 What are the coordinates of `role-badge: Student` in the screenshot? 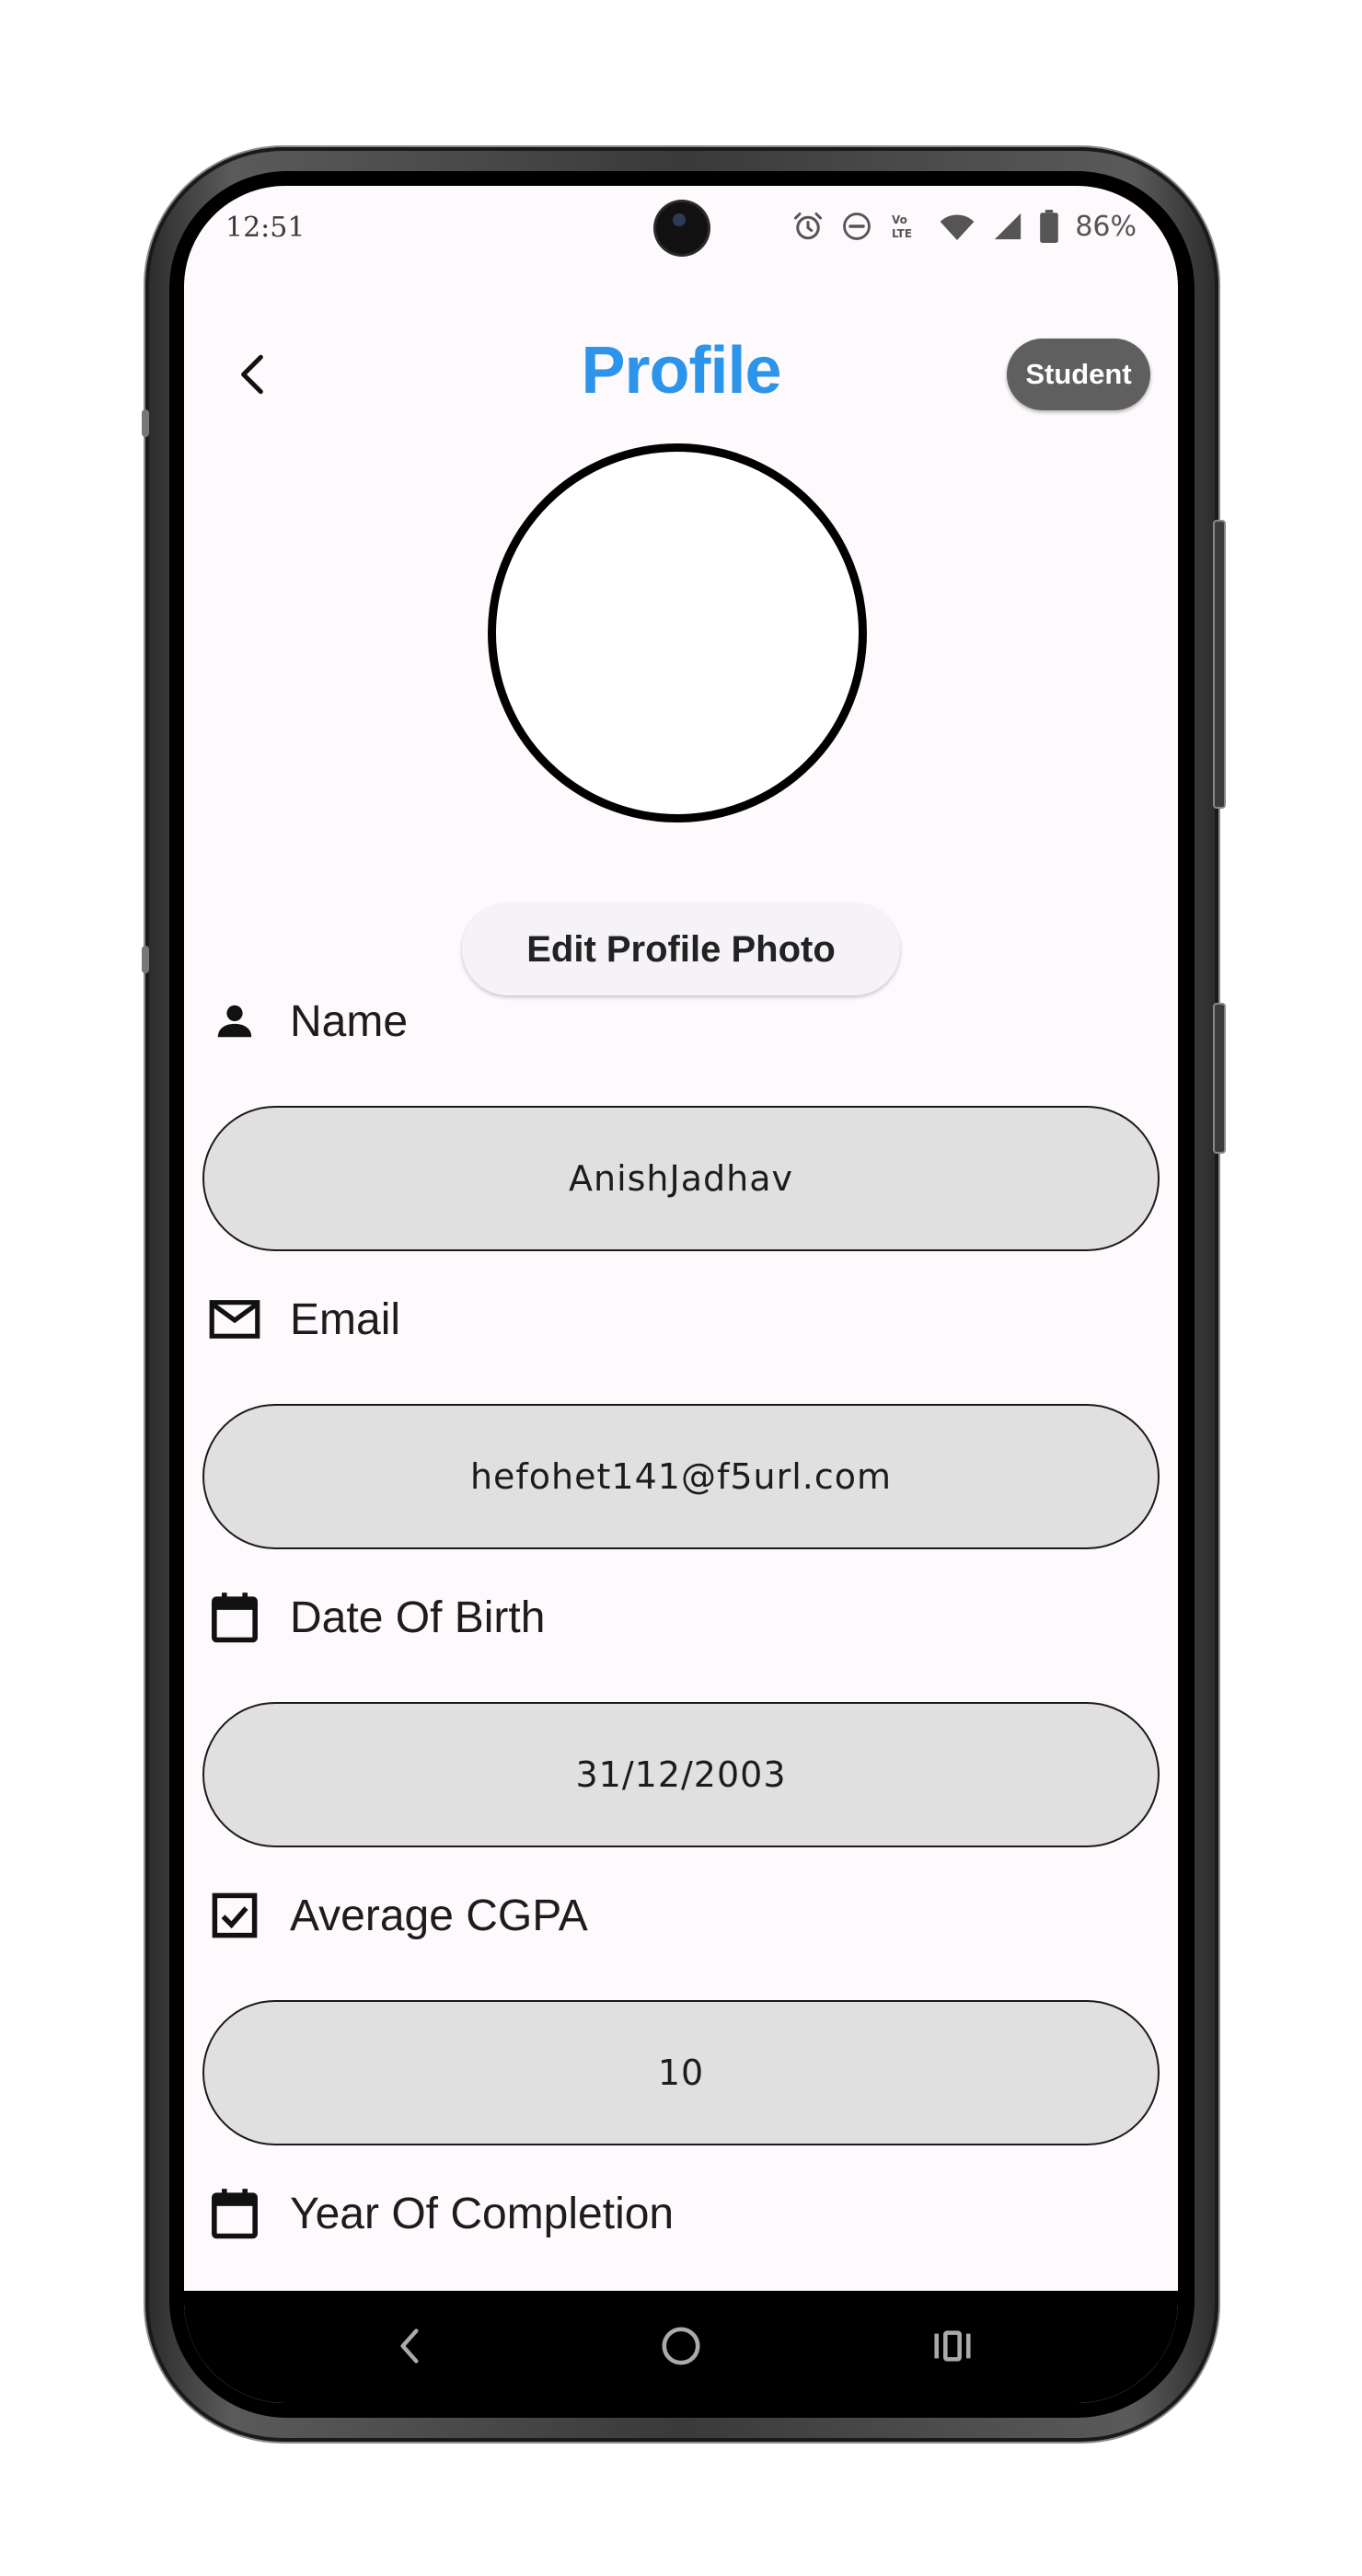 It's located at (1078, 374).